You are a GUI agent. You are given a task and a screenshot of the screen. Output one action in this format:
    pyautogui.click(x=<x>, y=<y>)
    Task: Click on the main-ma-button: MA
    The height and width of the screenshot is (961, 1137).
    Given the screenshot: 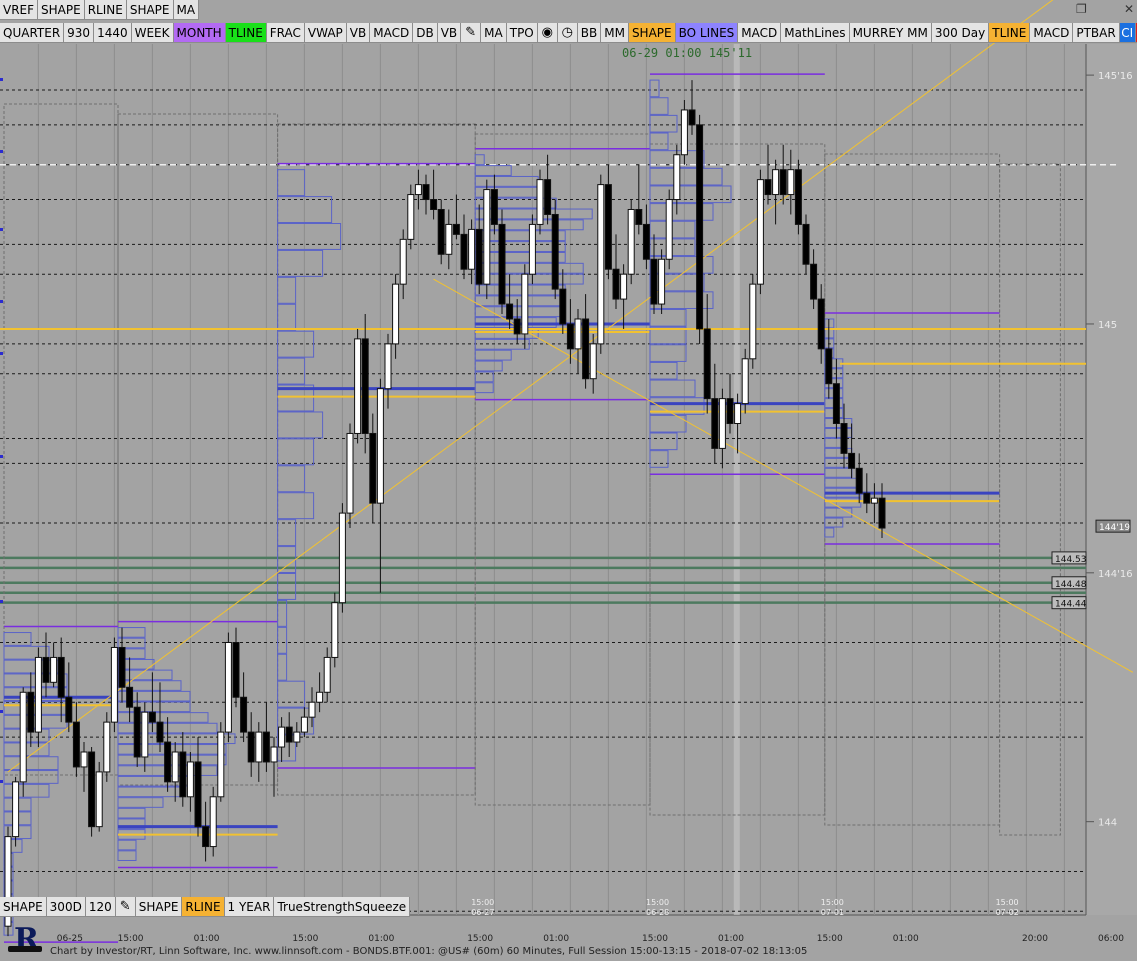 What is the action you would take?
    pyautogui.click(x=494, y=33)
    